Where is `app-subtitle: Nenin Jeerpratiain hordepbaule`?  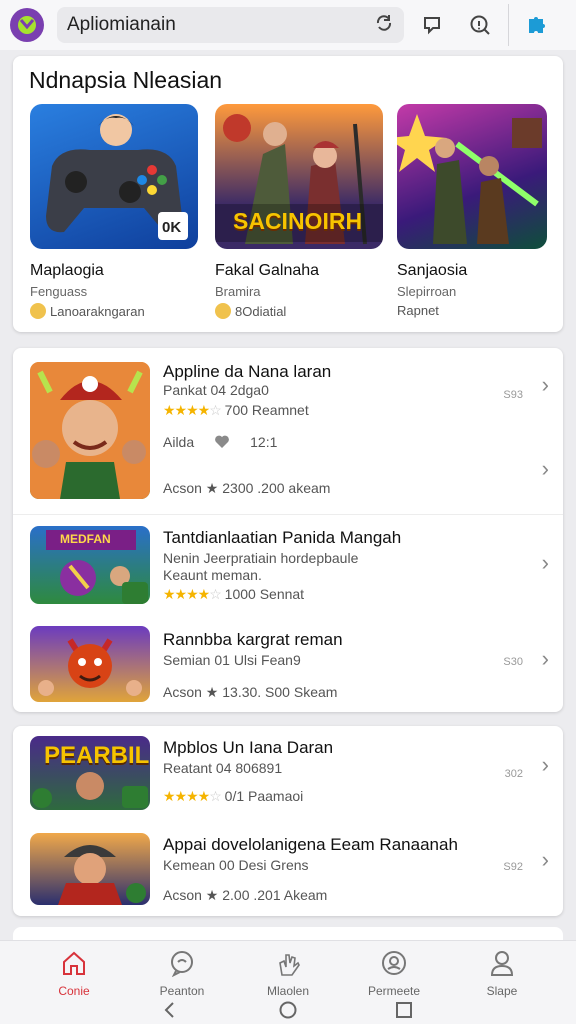 app-subtitle: Nenin Jeerpratiain hordepbaule is located at coordinates (261, 558).